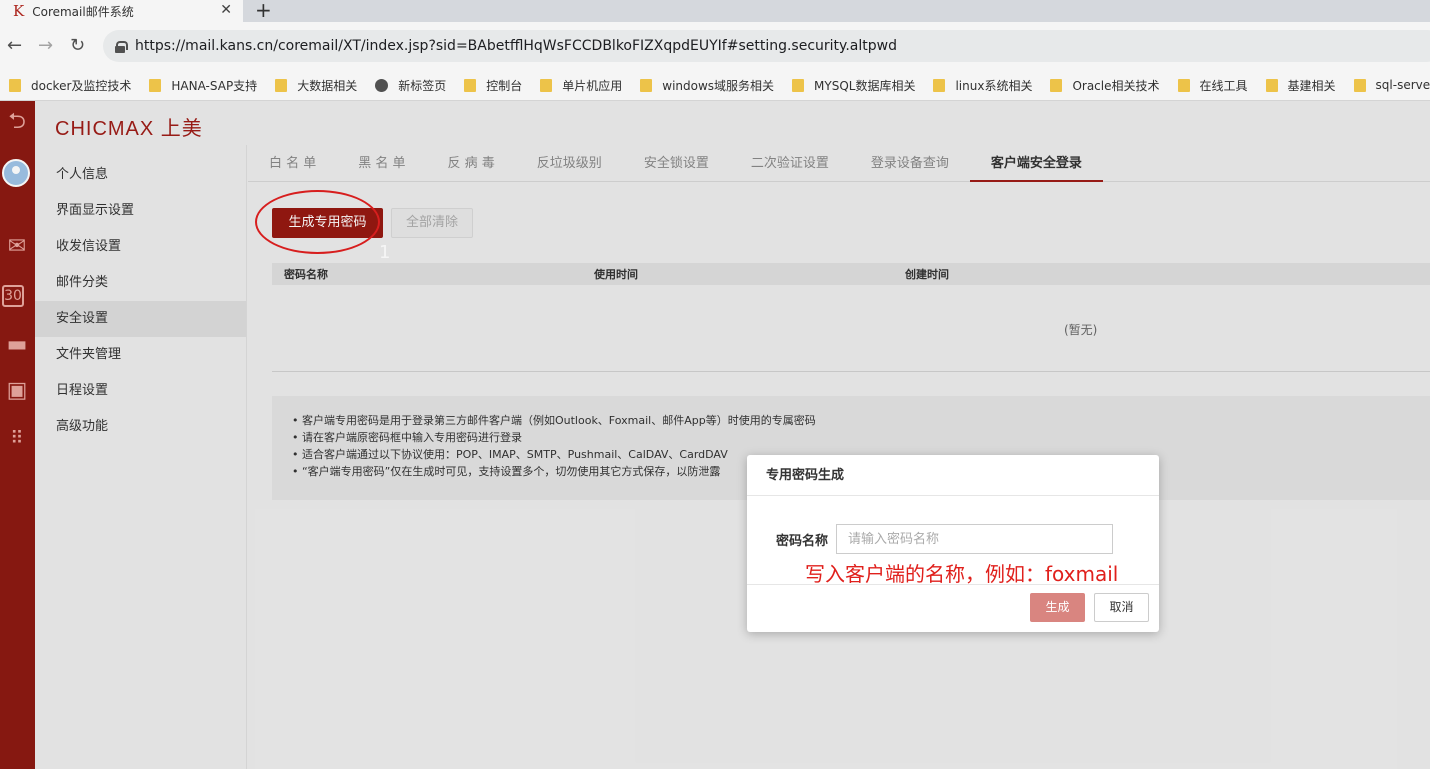 The image size is (1430, 769). I want to click on generate-password-dialog: 专用密码生成 密码名称 写入客户端的名称，例如：foxmail 生成 取消, so click(953, 543).